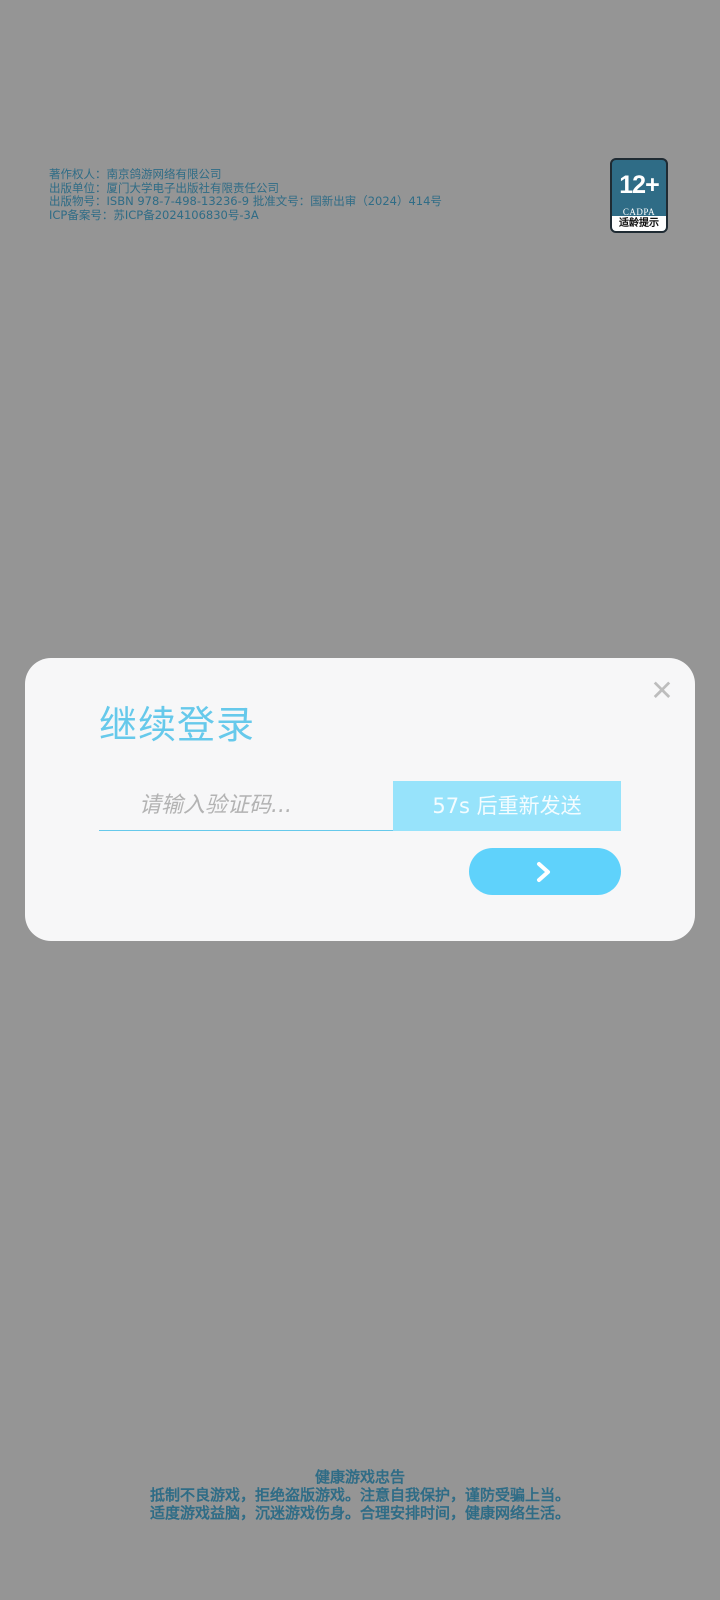 The image size is (720, 1600). What do you see at coordinates (639, 223) in the screenshot?
I see `age-rating-caption: 适龄提示` at bounding box center [639, 223].